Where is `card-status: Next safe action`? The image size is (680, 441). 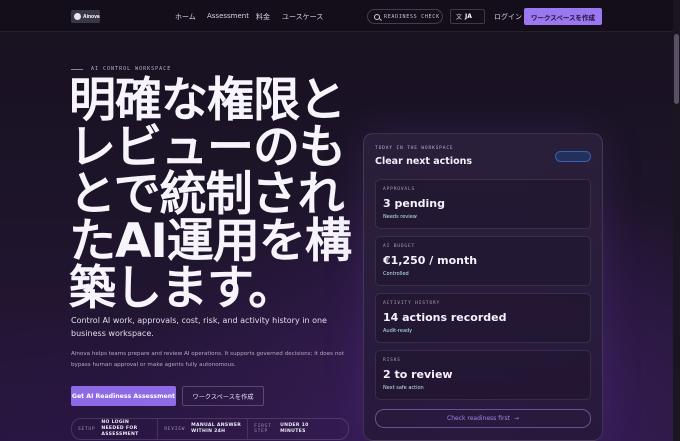 card-status: Next safe action is located at coordinates (403, 388).